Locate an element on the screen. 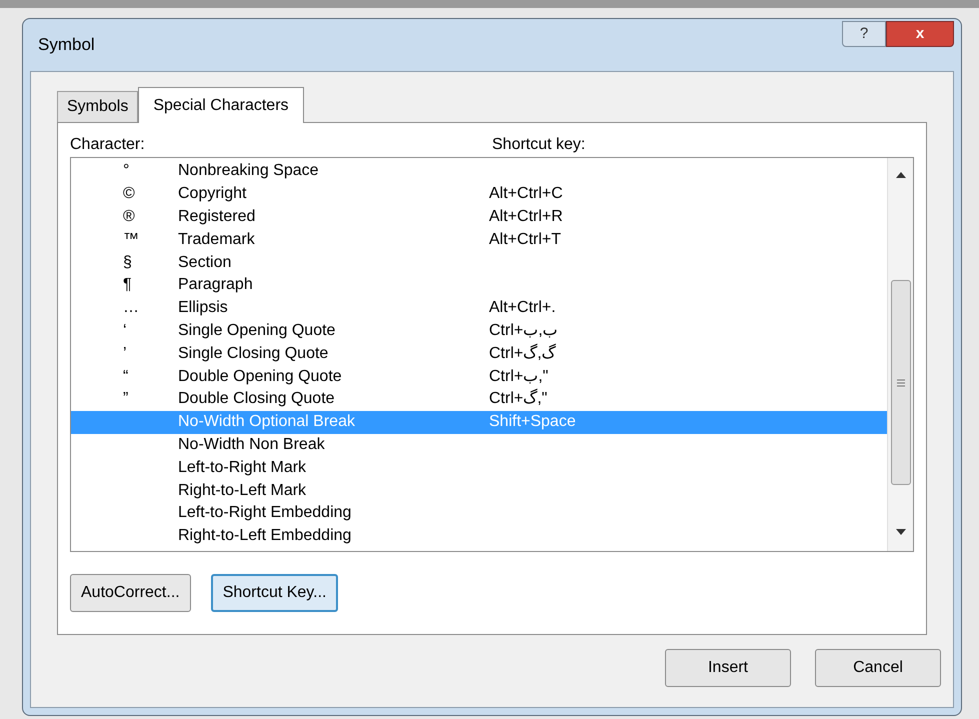 Image resolution: width=979 pixels, height=719 pixels. character-name: Right-to-Left Embedding is located at coordinates (265, 535).